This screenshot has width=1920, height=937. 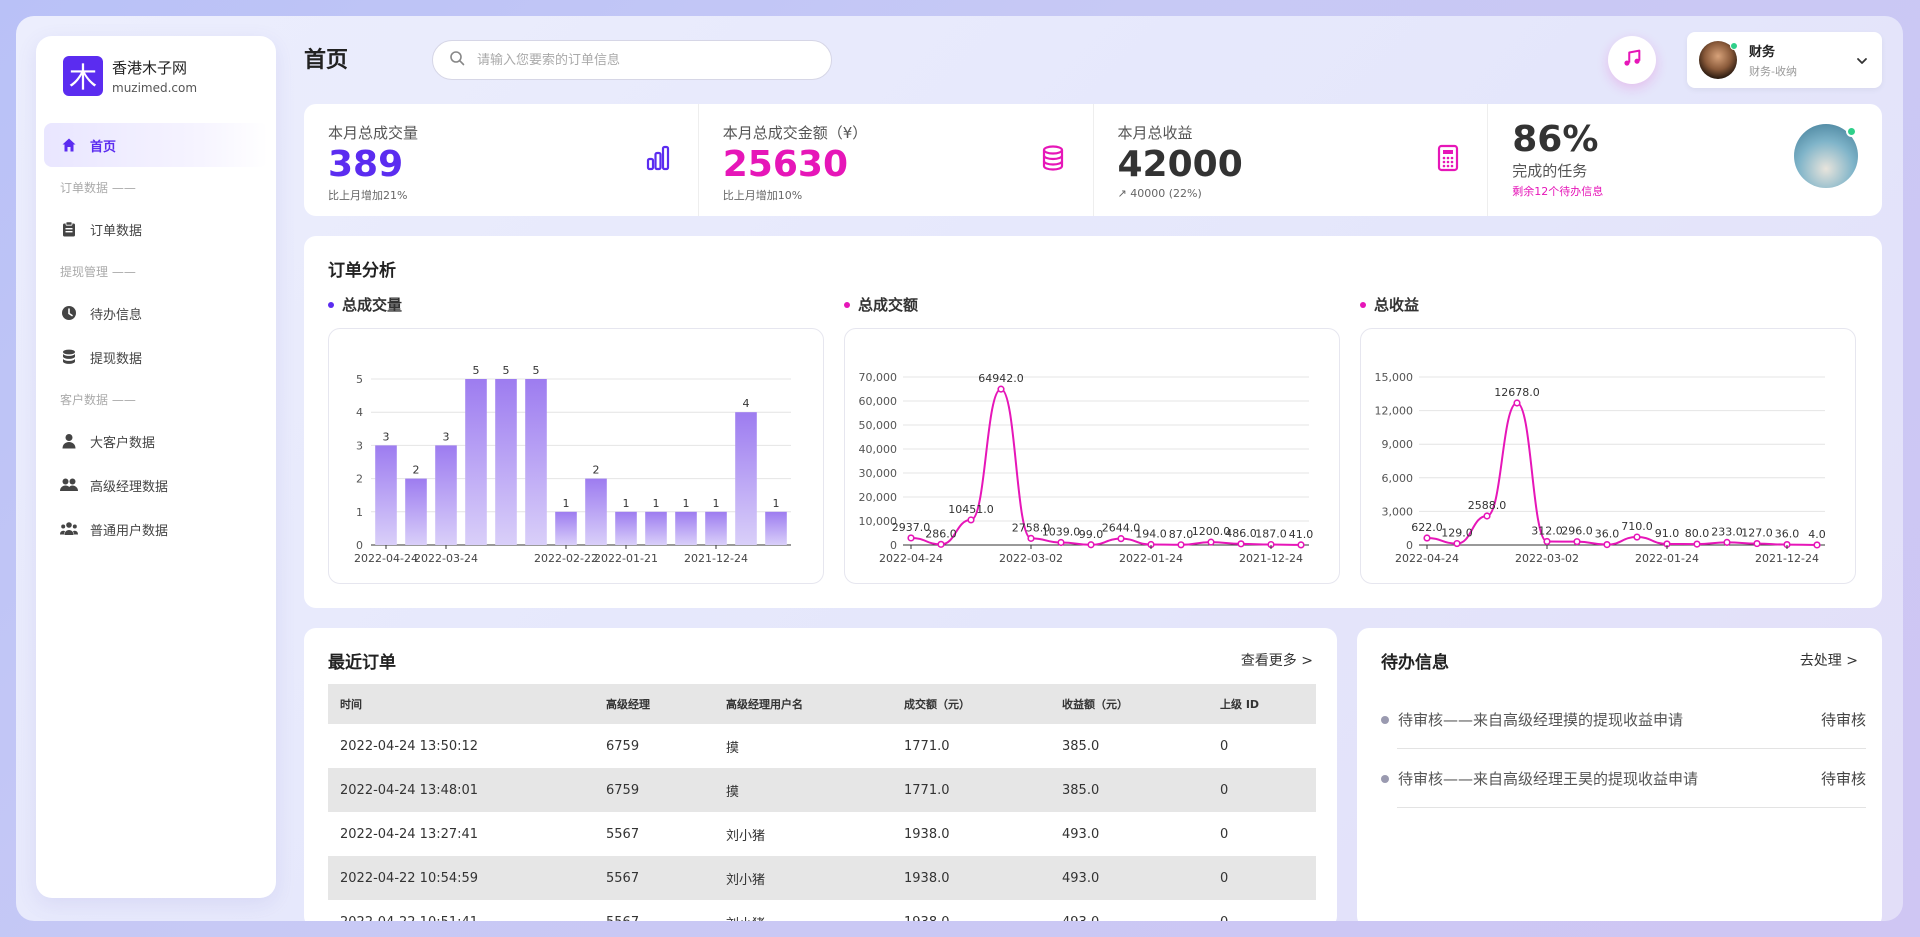 What do you see at coordinates (1457, 533) in the screenshot?
I see `data-label: 129.0` at bounding box center [1457, 533].